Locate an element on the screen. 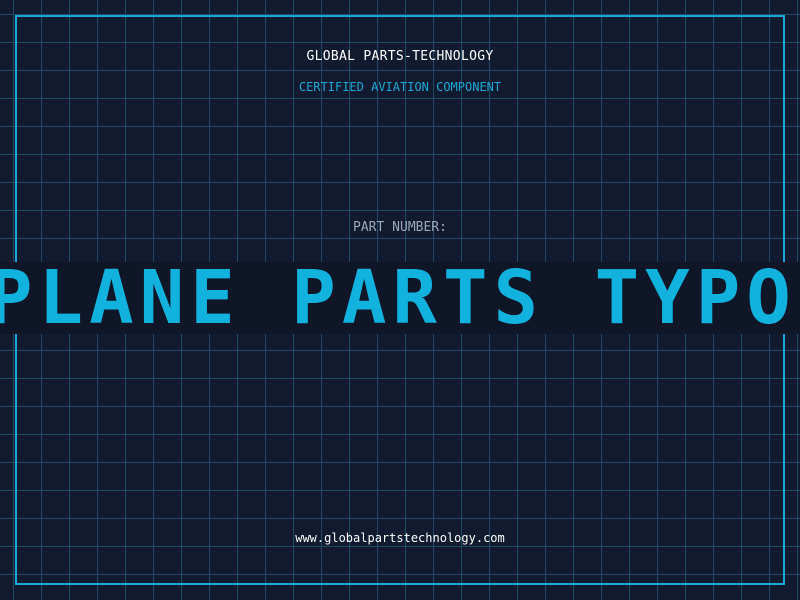 This screenshot has height=600, width=800. part-number-band: PLANE PARTS TYPOGRA is located at coordinates (400, 298).